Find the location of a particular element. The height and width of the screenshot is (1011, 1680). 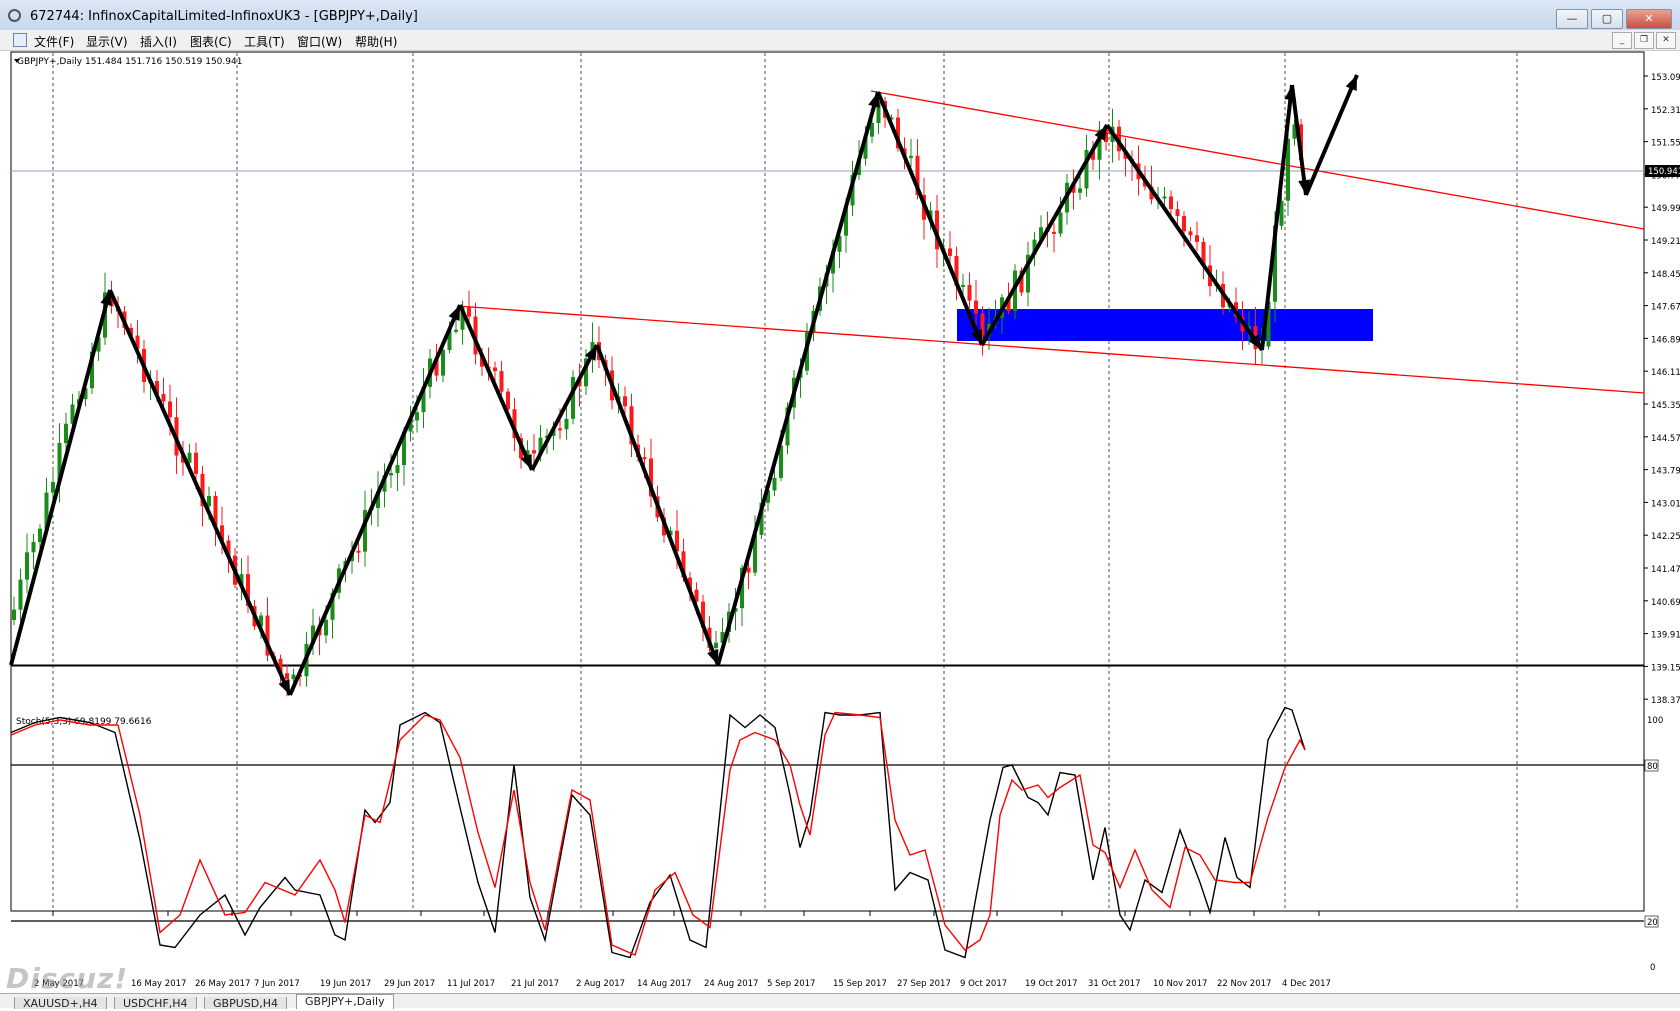

tab-gbpusd: GBPUSD,H4 is located at coordinates (245, 1003).